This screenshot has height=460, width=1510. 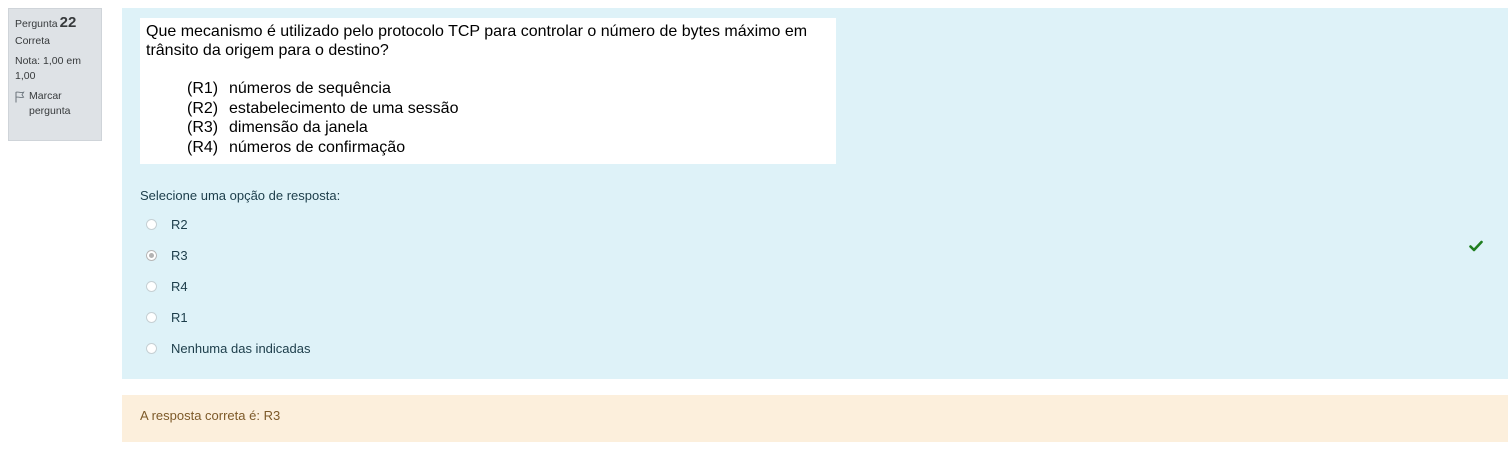 I want to click on question-option-code: (R2), so click(x=203, y=108).